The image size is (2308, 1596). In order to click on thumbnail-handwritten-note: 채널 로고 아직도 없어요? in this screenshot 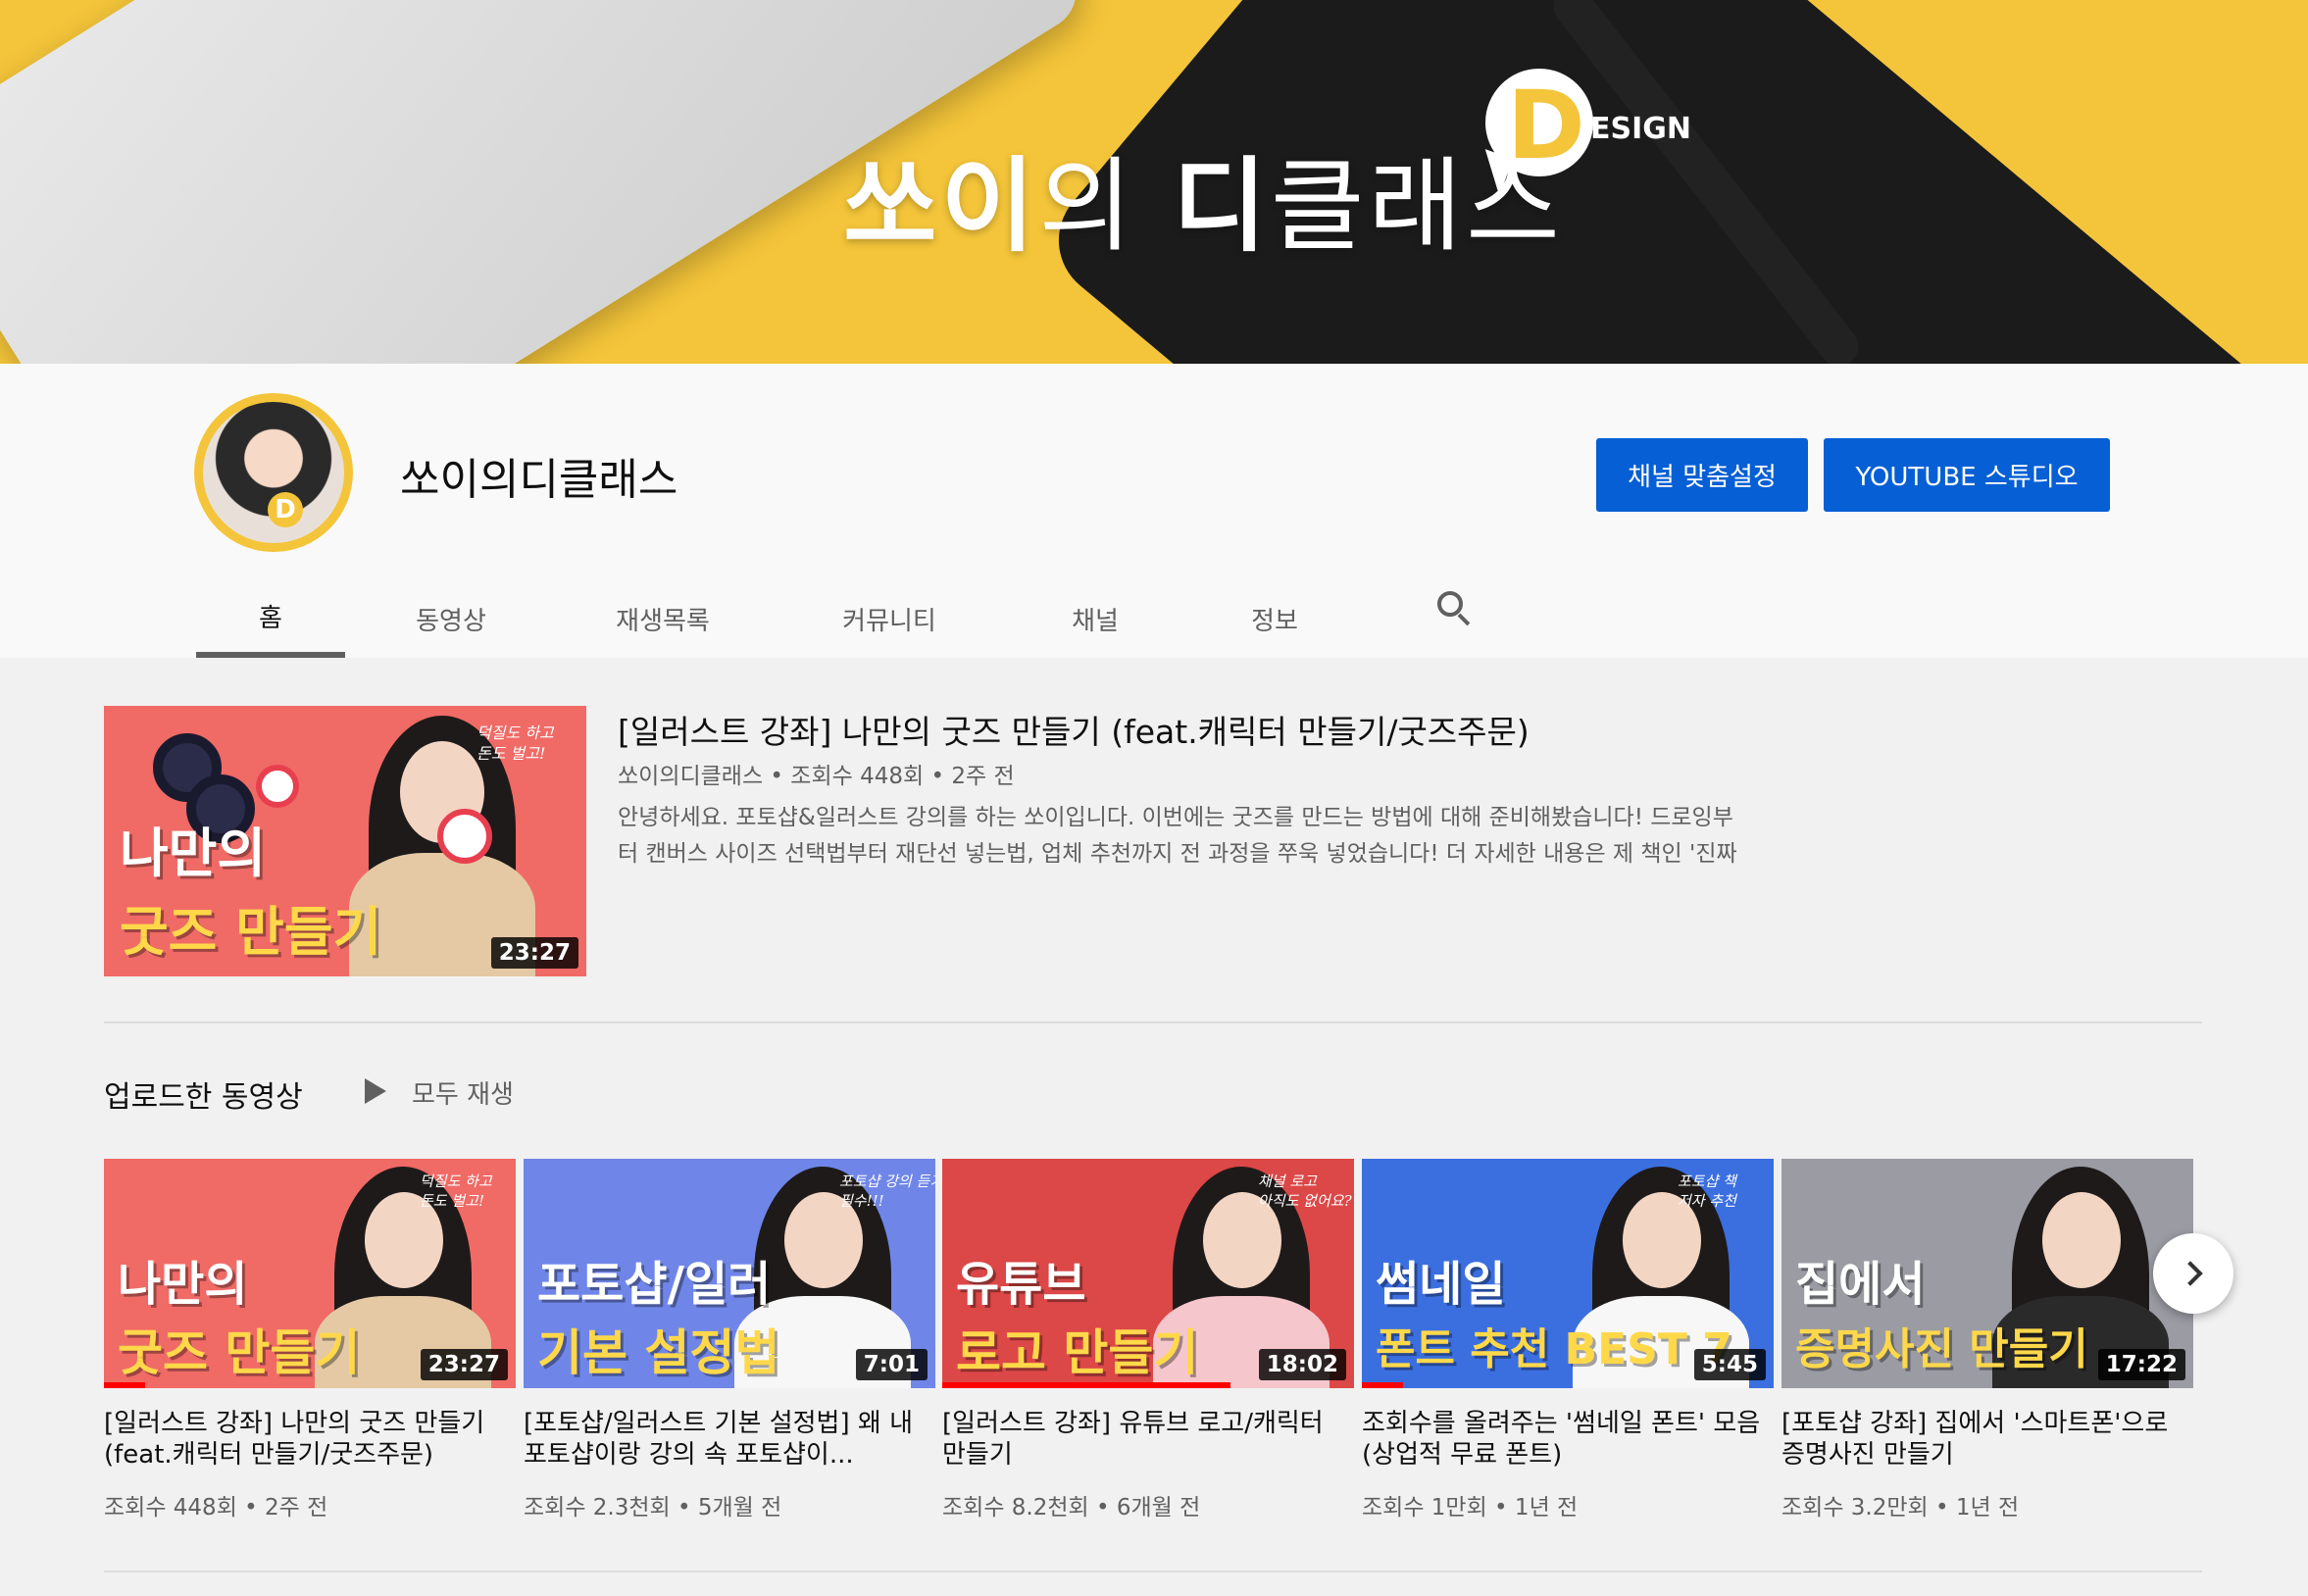, I will do `click(1305, 1191)`.